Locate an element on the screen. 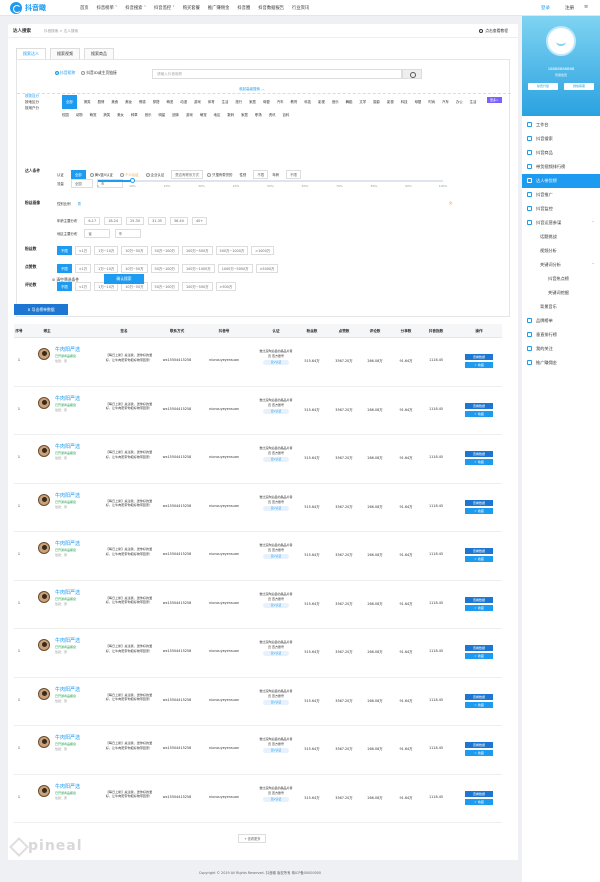  age-option: 6-17 is located at coordinates (92, 221).